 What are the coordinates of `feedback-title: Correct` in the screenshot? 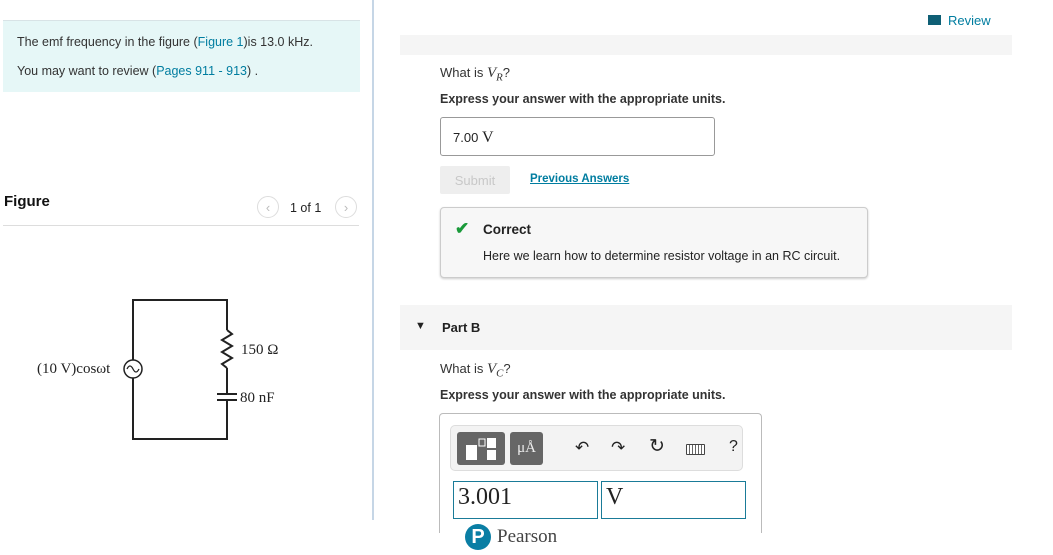 It's located at (507, 229).